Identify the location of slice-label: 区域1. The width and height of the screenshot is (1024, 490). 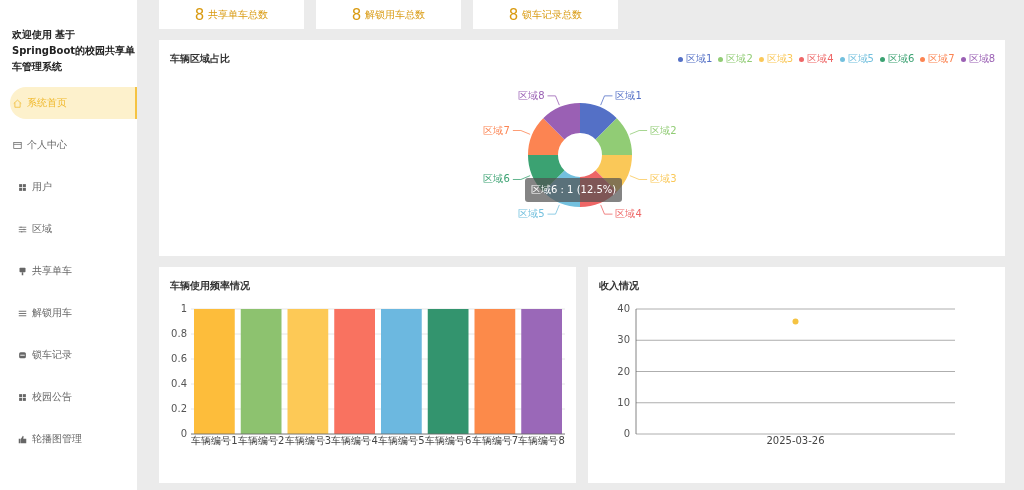
(628, 95).